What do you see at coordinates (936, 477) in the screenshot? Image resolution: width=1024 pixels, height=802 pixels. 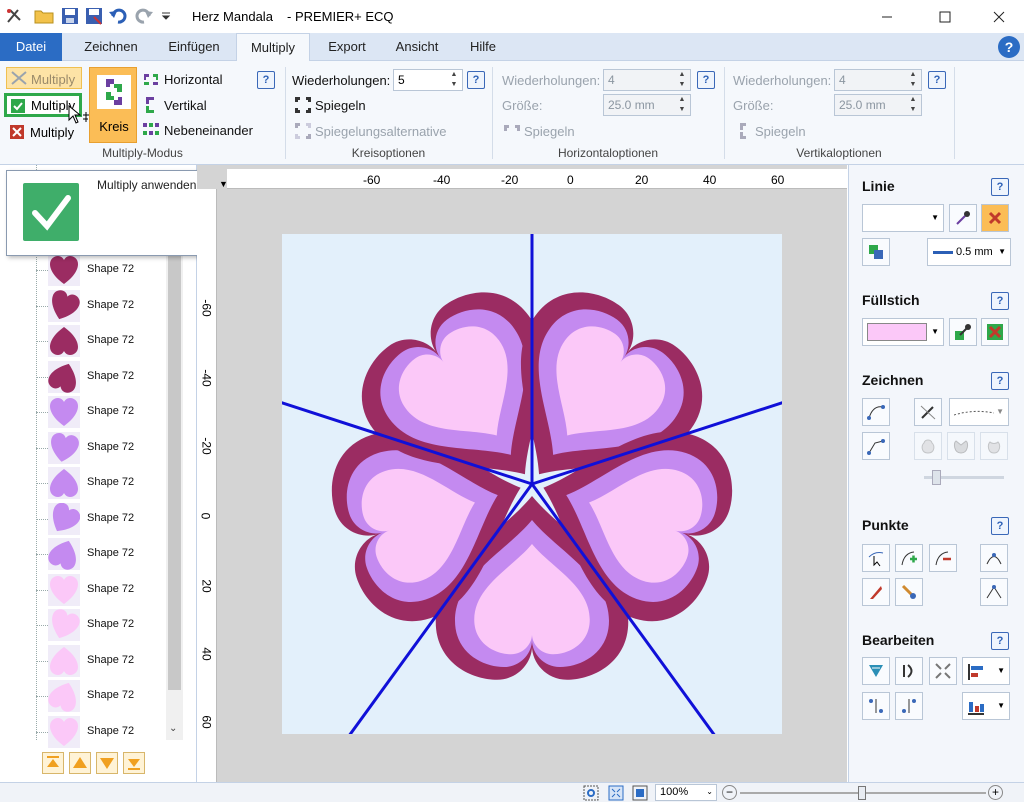 I see `slider-thumb` at bounding box center [936, 477].